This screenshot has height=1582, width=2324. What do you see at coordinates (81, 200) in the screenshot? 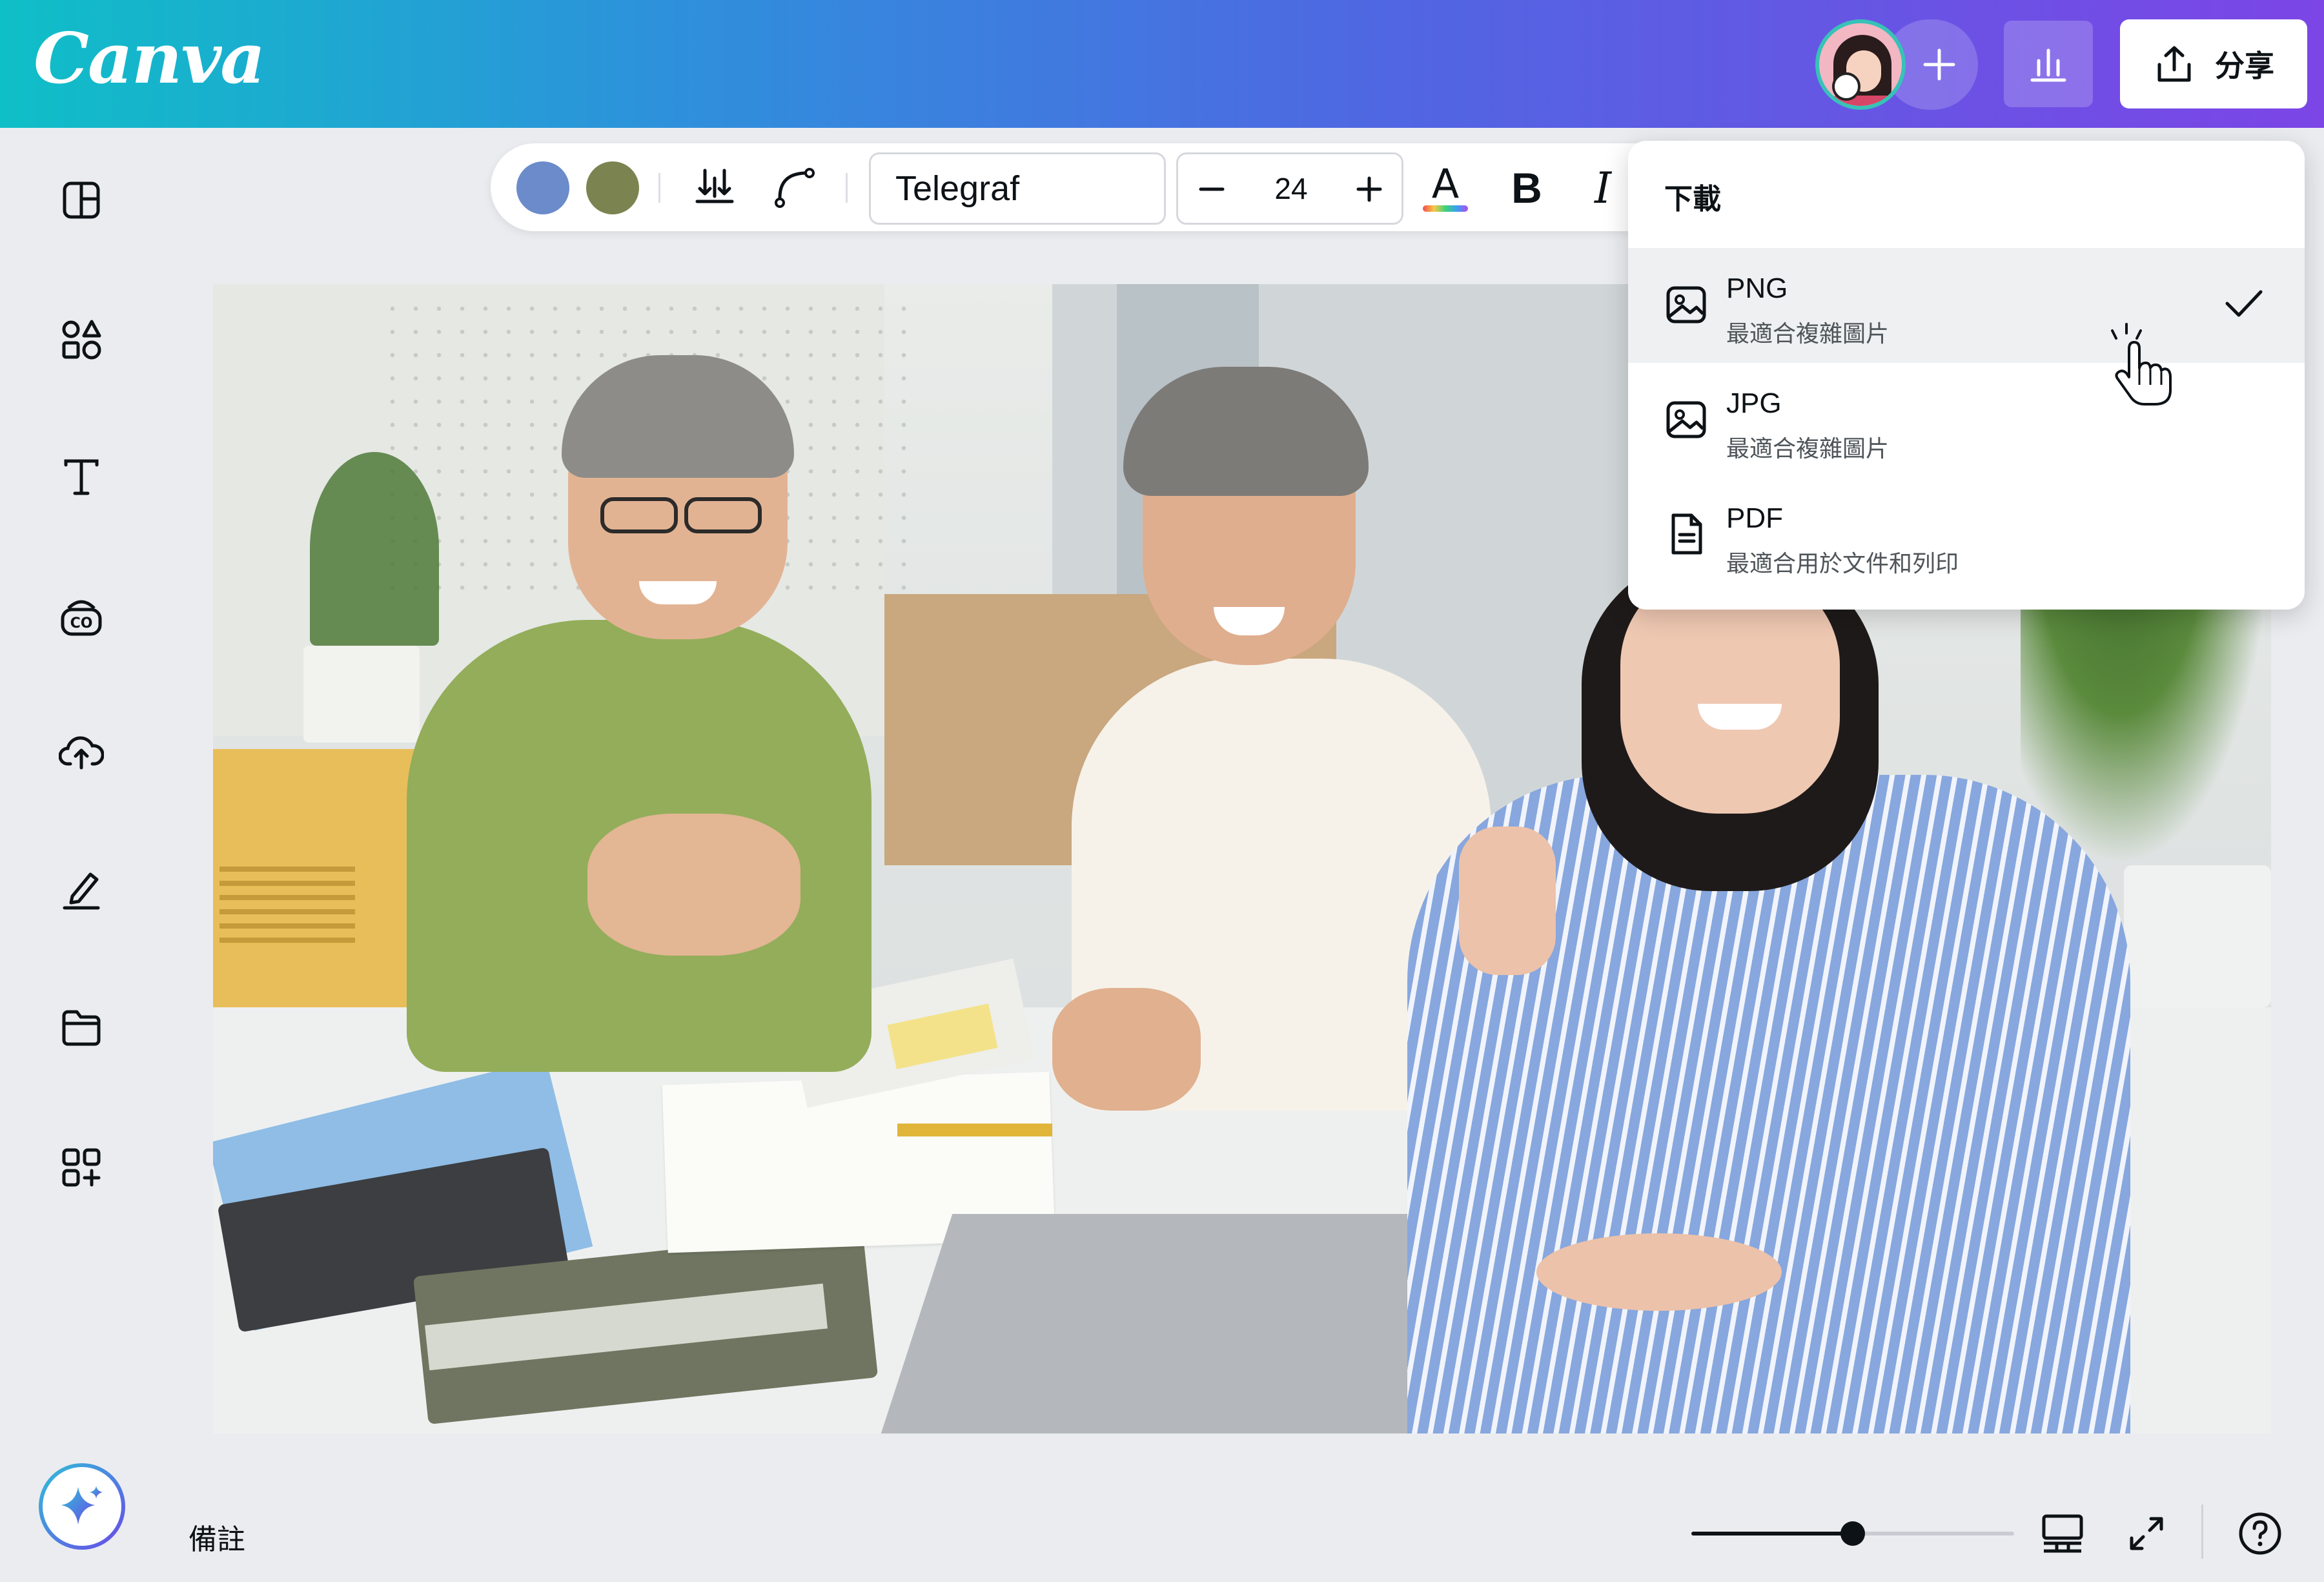
I see `design-layout-icon` at bounding box center [81, 200].